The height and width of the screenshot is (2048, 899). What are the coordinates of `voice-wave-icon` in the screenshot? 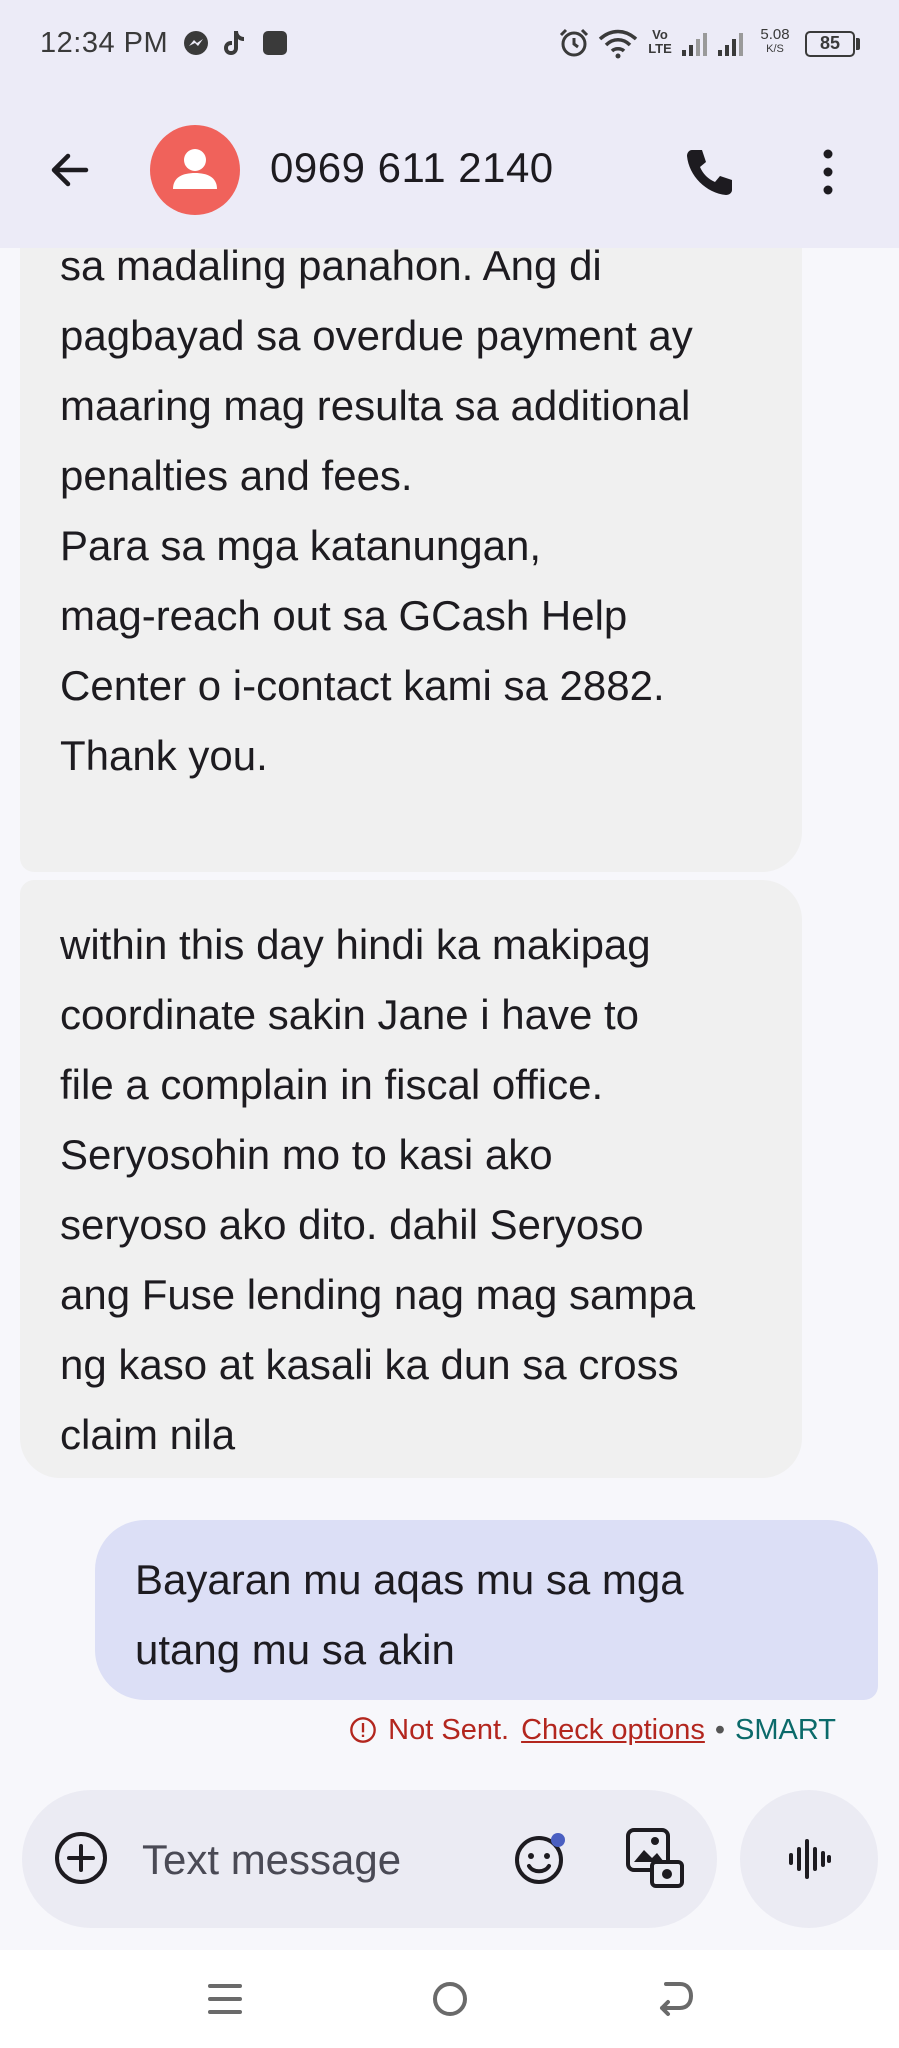 It's located at (810, 1859).